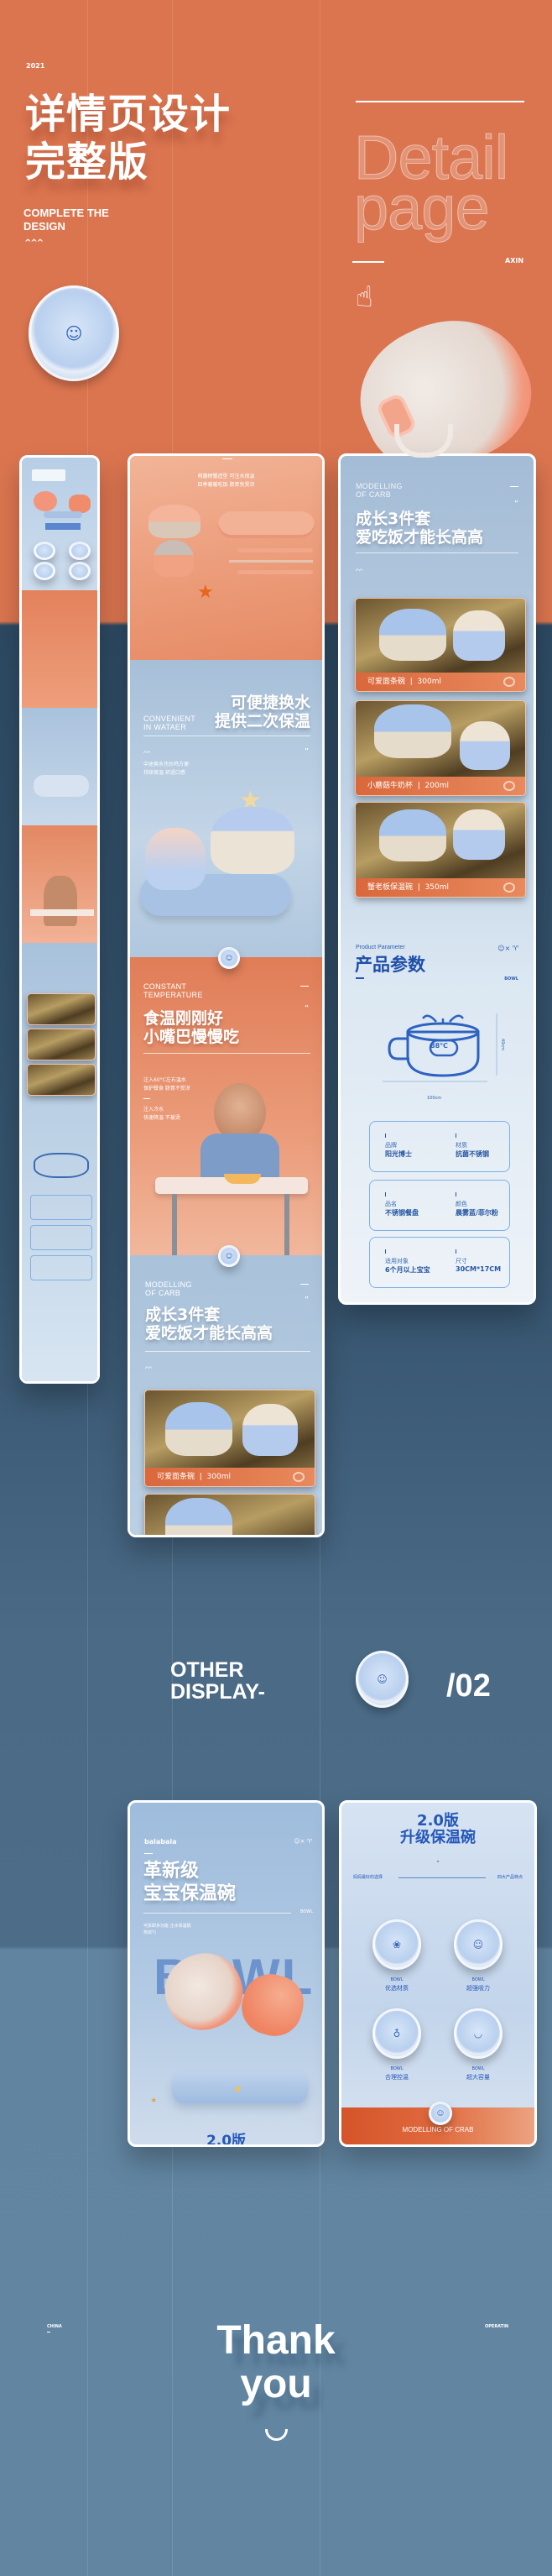  What do you see at coordinates (276, 2435) in the screenshot?
I see `smile-icon` at bounding box center [276, 2435].